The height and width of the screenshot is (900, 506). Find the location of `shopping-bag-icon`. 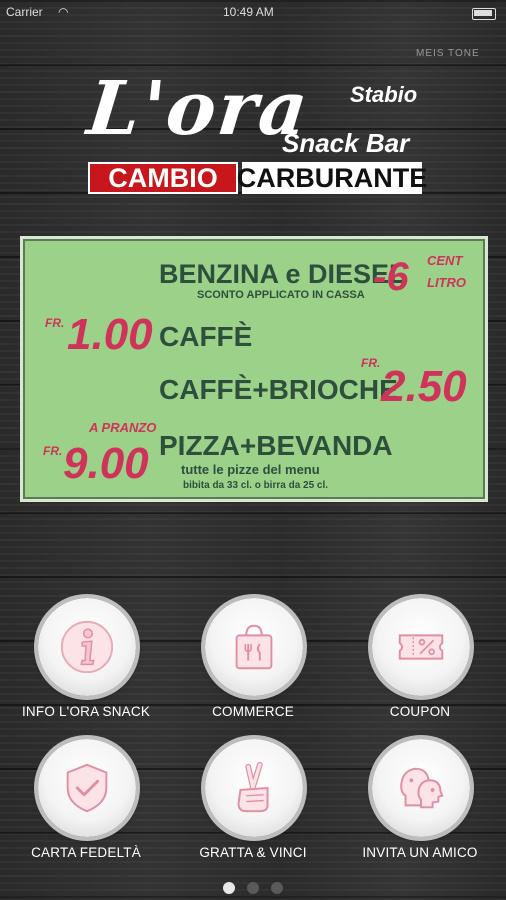

shopping-bag-icon is located at coordinates (254, 647).